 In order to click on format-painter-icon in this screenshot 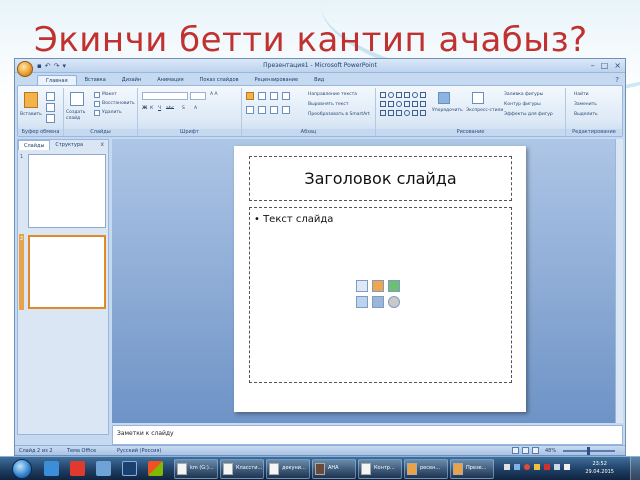, I will do `click(50, 118)`.